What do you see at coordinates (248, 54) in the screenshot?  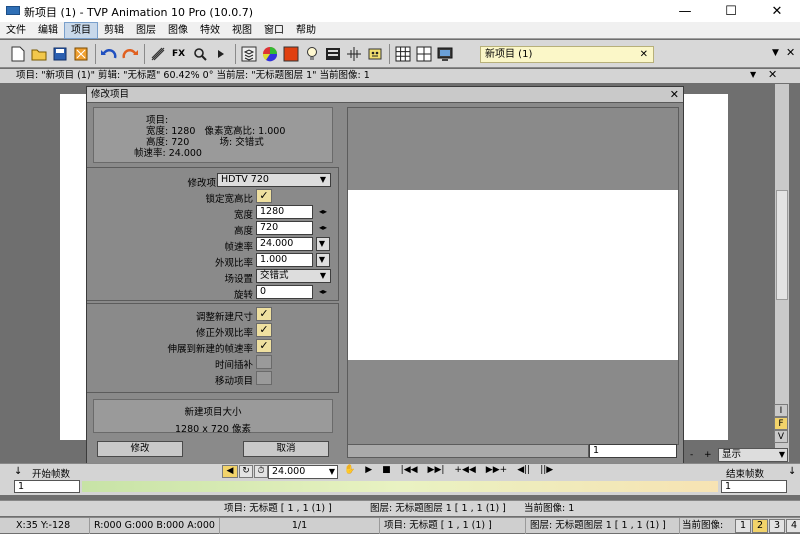 I see `layers-icon` at bounding box center [248, 54].